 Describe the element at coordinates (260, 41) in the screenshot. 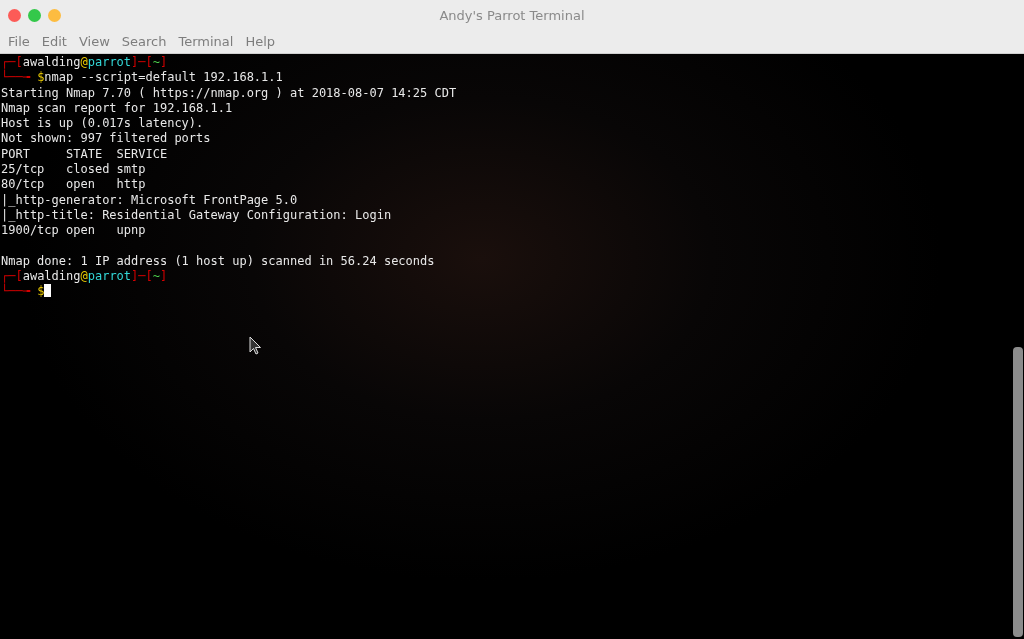

I see `menu-item: Help` at that location.